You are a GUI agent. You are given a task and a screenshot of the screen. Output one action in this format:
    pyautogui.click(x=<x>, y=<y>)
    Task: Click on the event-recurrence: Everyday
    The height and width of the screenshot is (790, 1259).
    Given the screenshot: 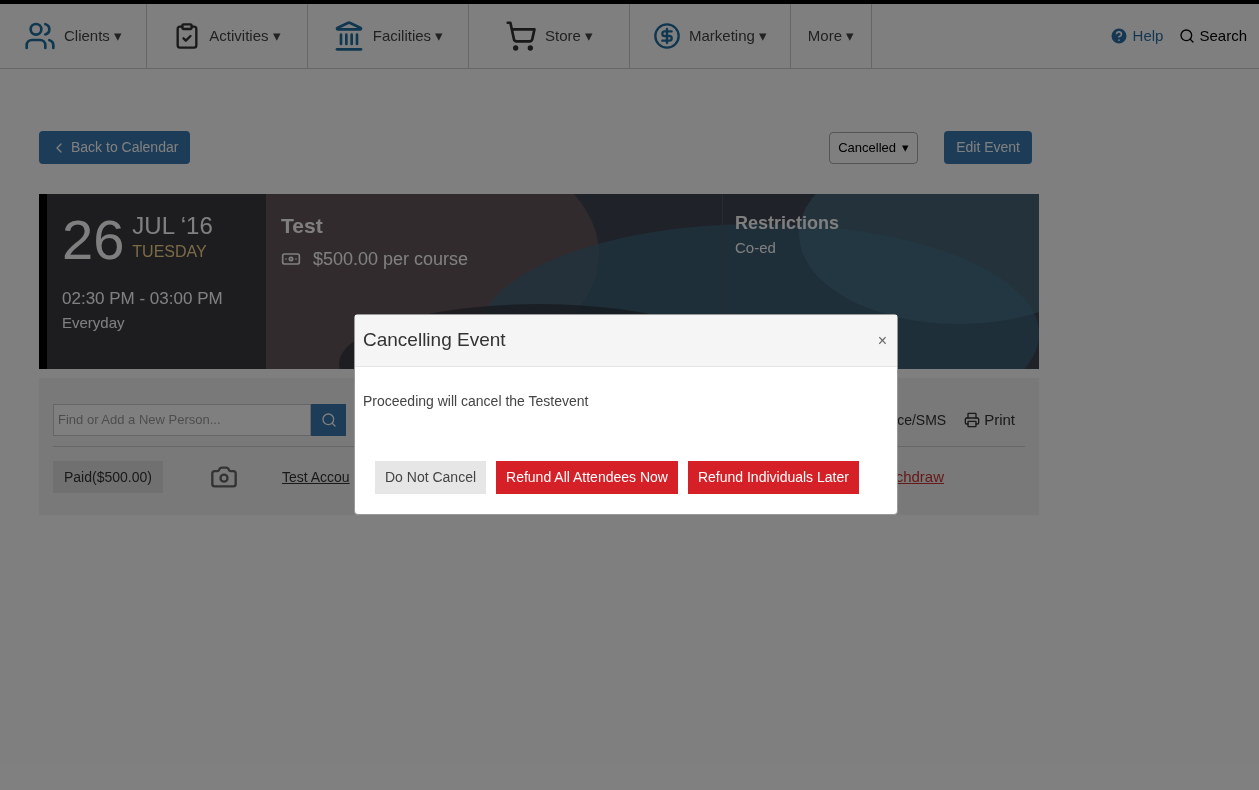 What is the action you would take?
    pyautogui.click(x=94, y=322)
    